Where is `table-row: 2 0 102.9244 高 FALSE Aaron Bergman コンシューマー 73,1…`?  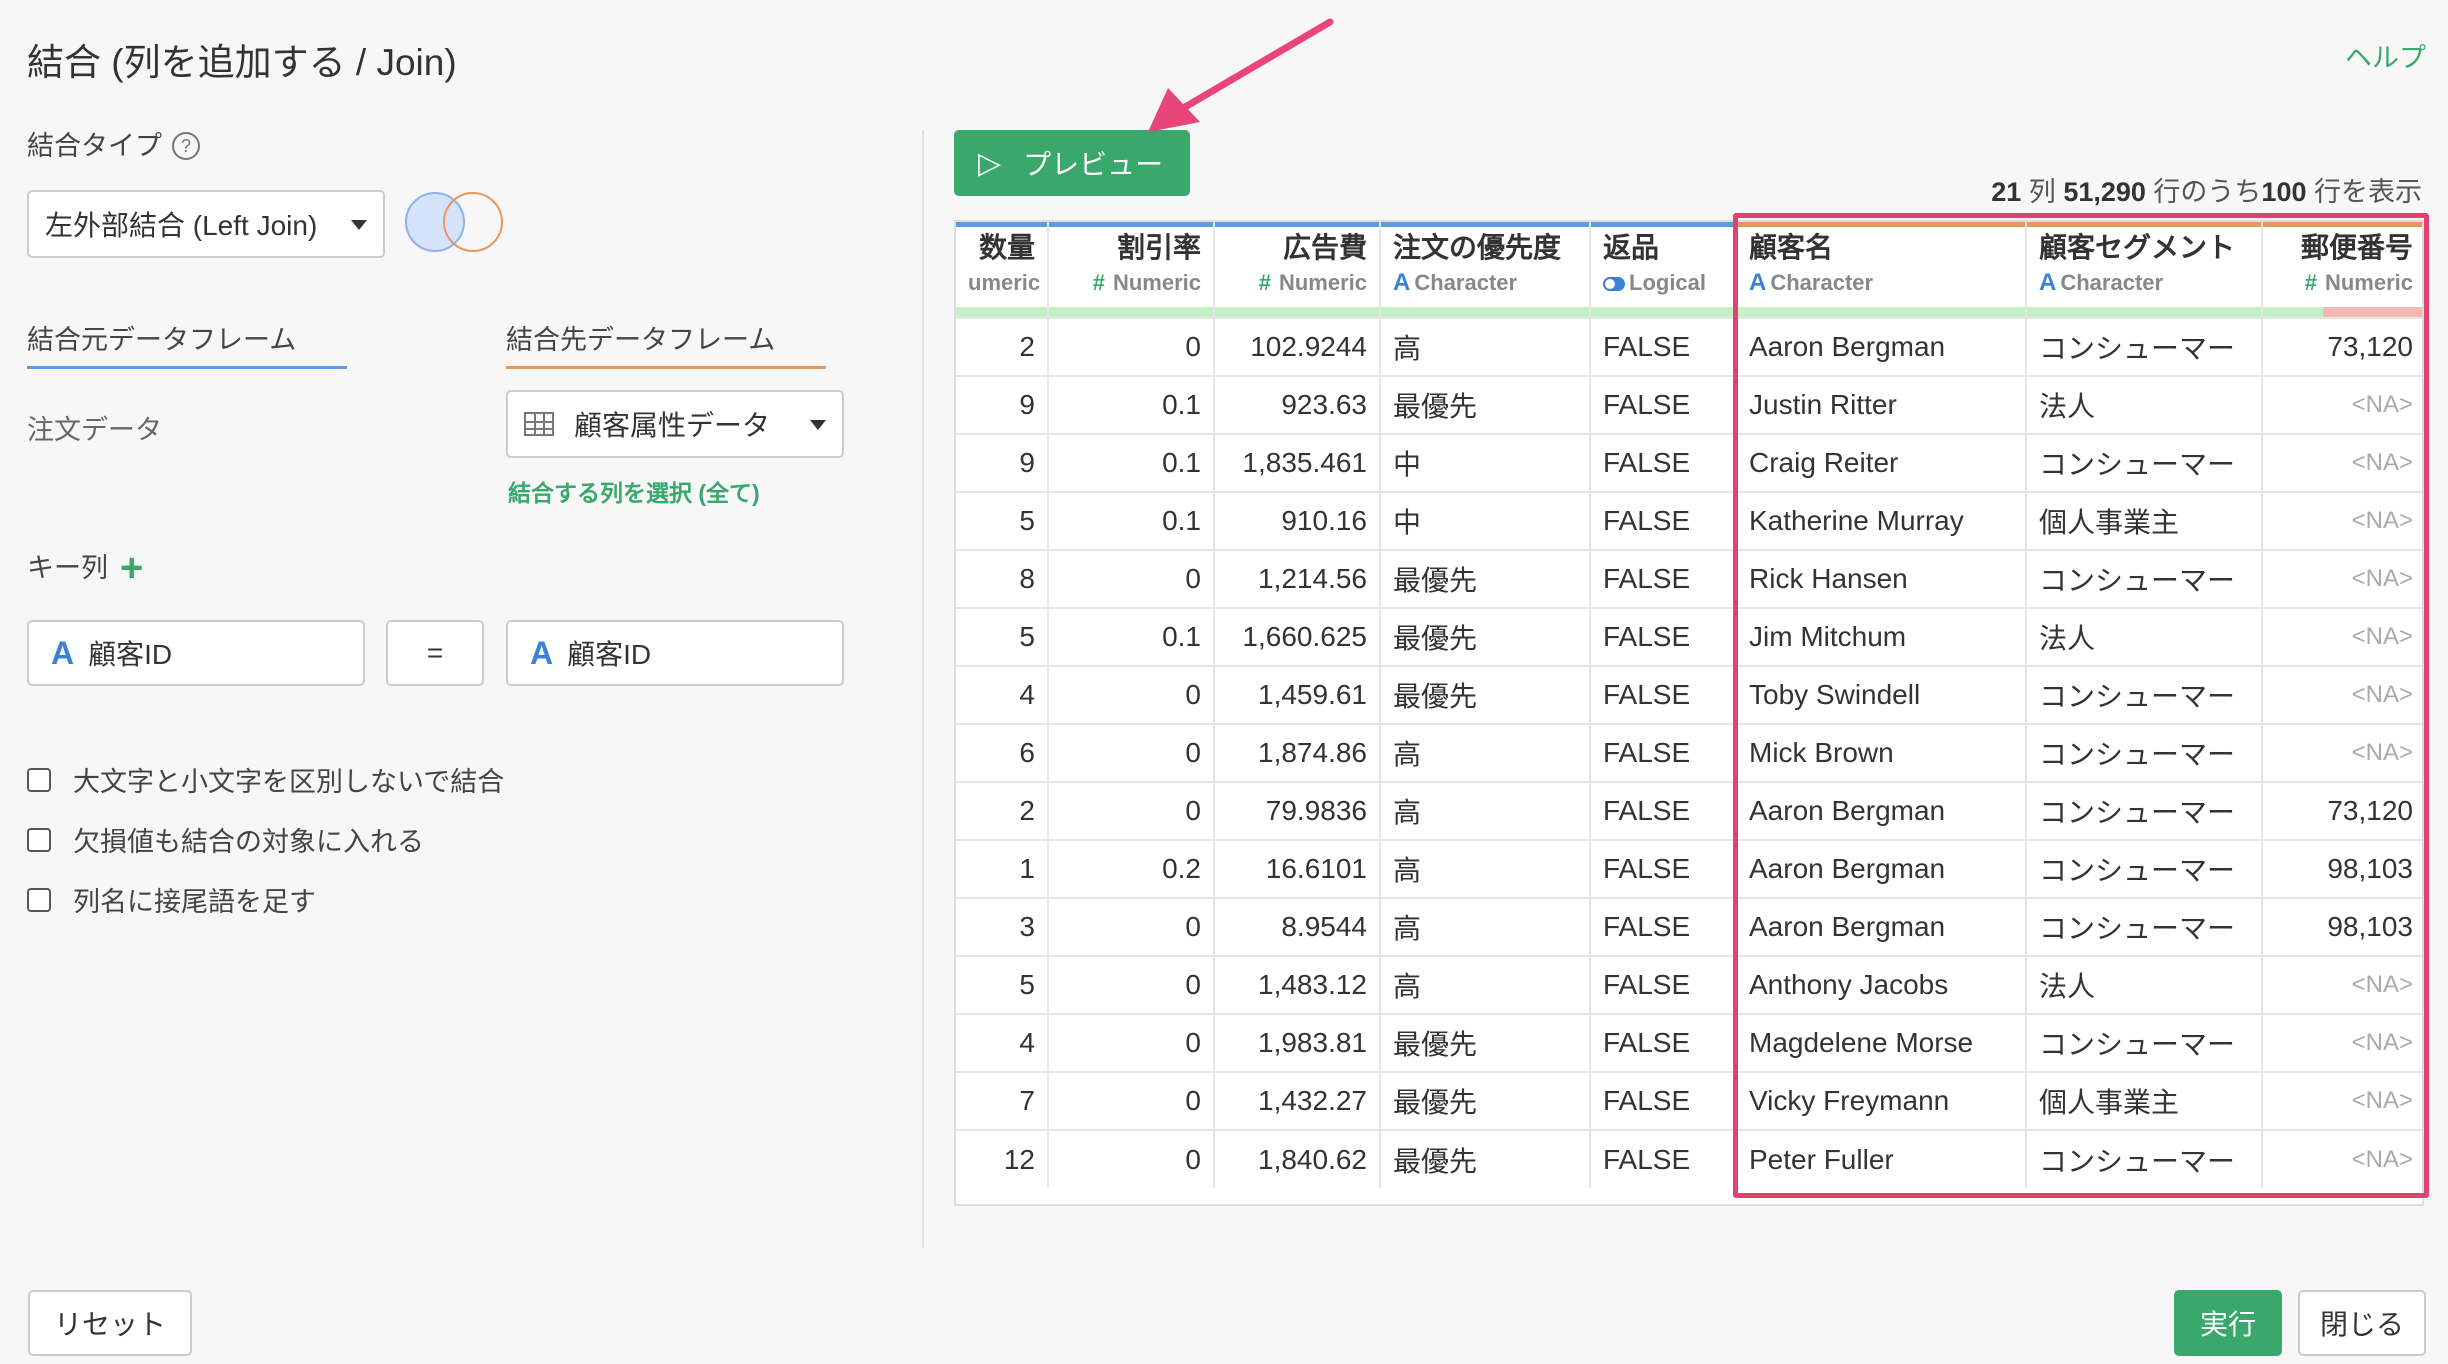
table-row: 2 0 102.9244 高 FALSE Aaron Bergman コンシューマー 73,1… is located at coordinates (1689, 346).